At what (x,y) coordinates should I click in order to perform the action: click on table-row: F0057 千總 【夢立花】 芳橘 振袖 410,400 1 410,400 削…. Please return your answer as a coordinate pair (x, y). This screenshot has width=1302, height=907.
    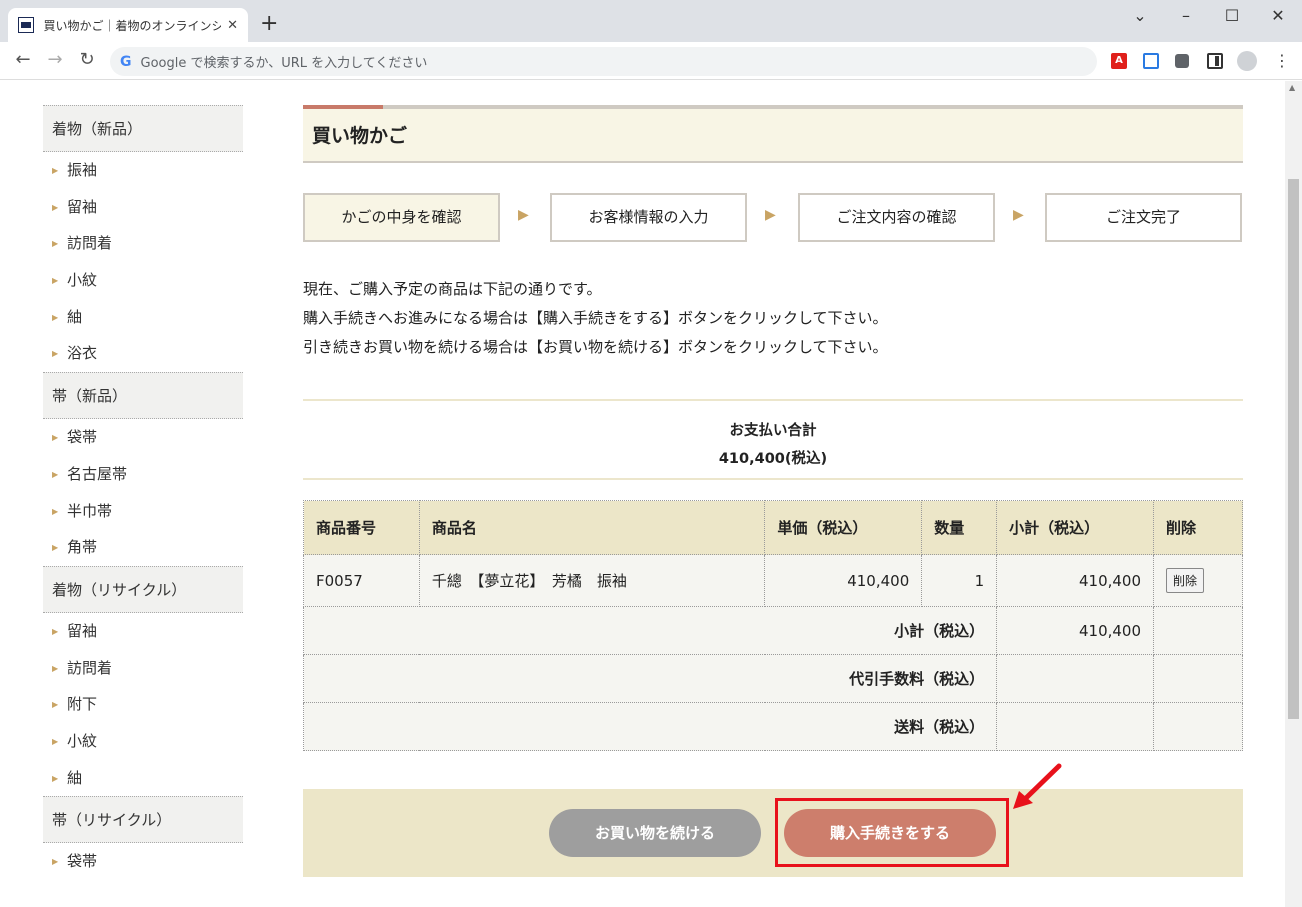
    Looking at the image, I should click on (773, 580).